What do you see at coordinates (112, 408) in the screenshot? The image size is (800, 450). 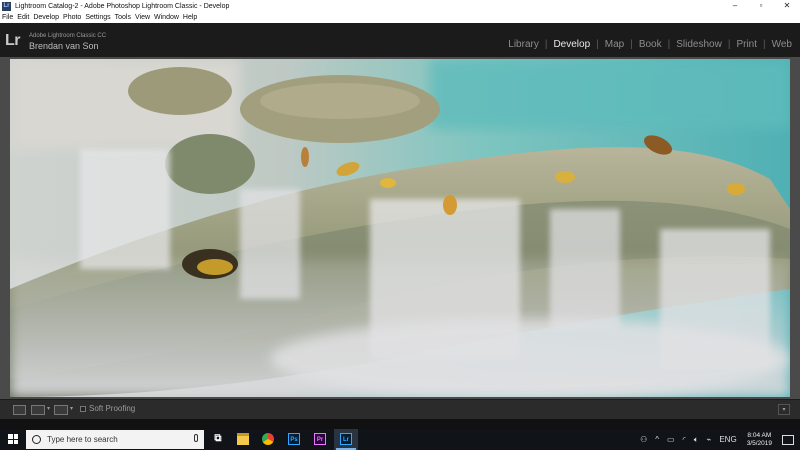 I see `soft-proofing-label: Soft Proofing` at bounding box center [112, 408].